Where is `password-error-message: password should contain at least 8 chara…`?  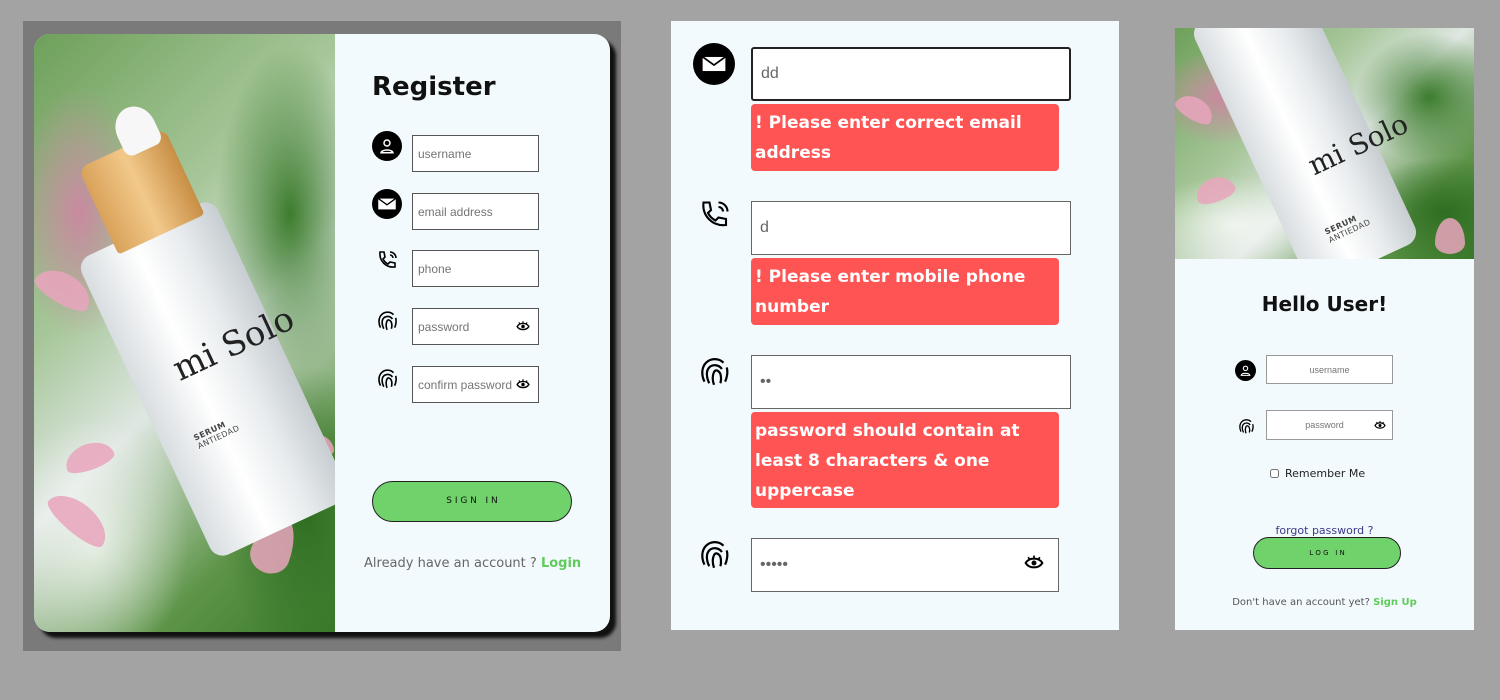
password-error-message: password should contain at least 8 chara… is located at coordinates (905, 460).